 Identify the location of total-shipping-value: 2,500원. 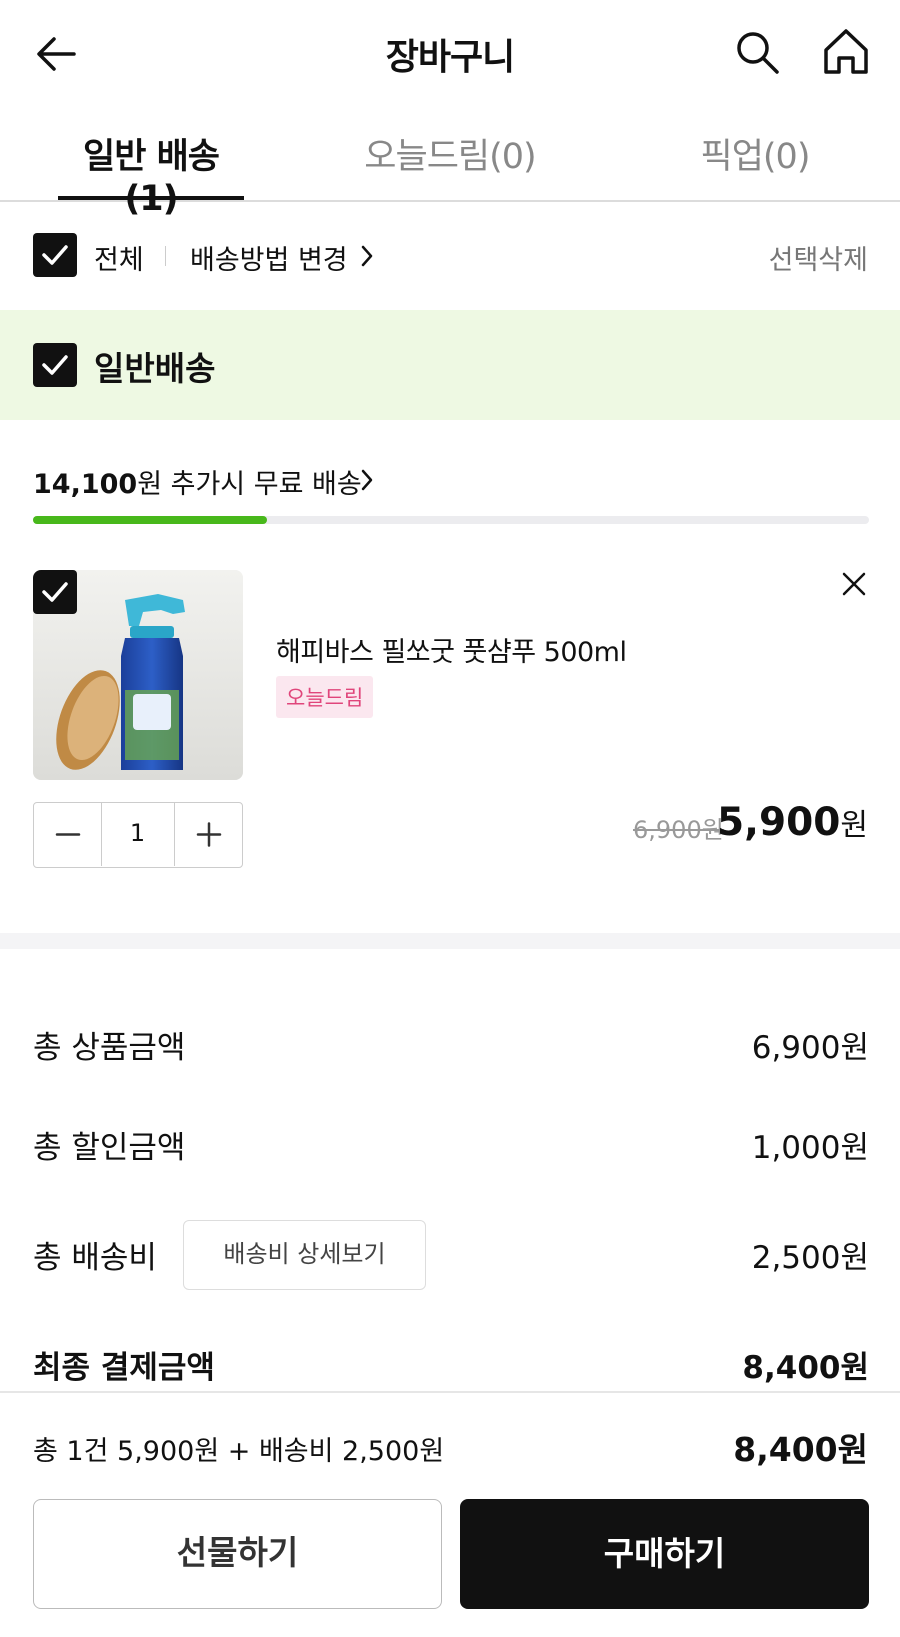
(810, 1258).